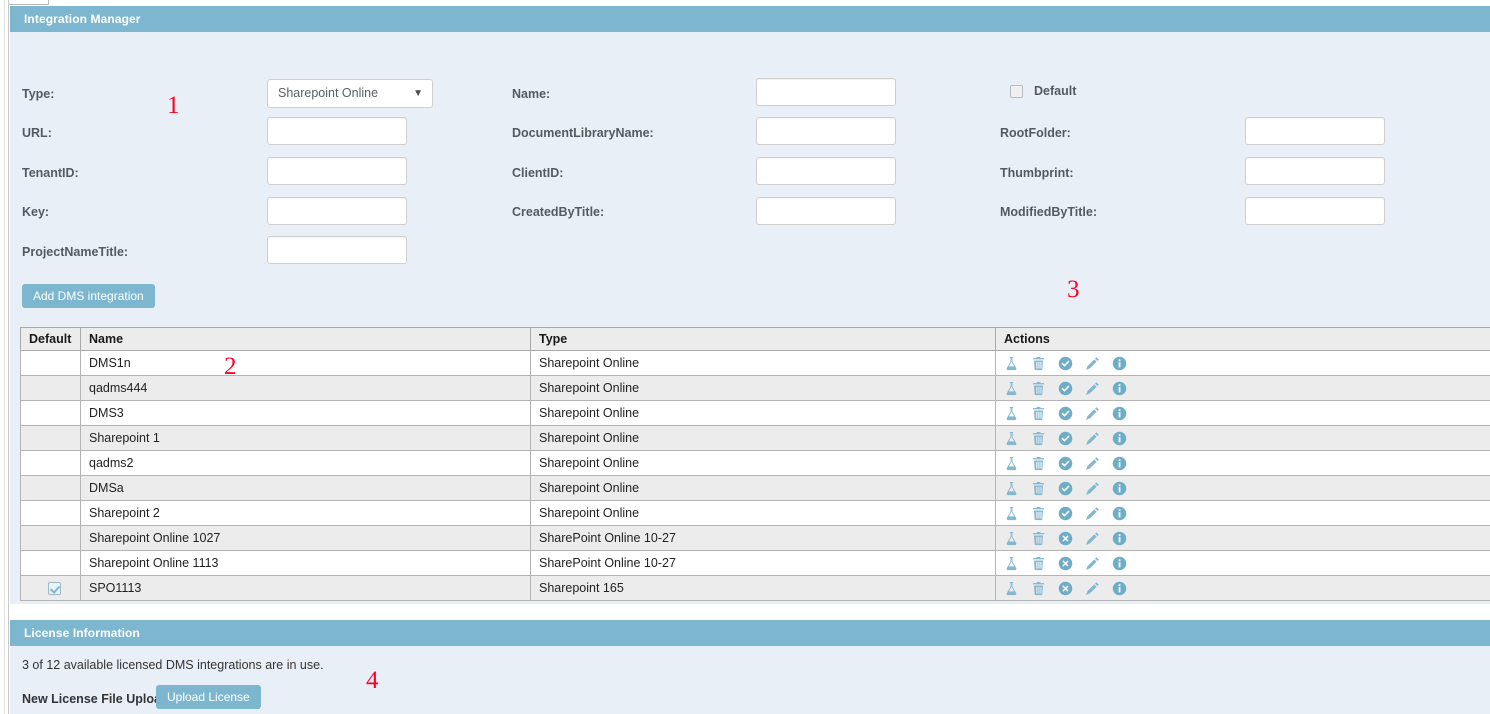  I want to click on table-header-row: Default Name Type Actions, so click(755, 339).